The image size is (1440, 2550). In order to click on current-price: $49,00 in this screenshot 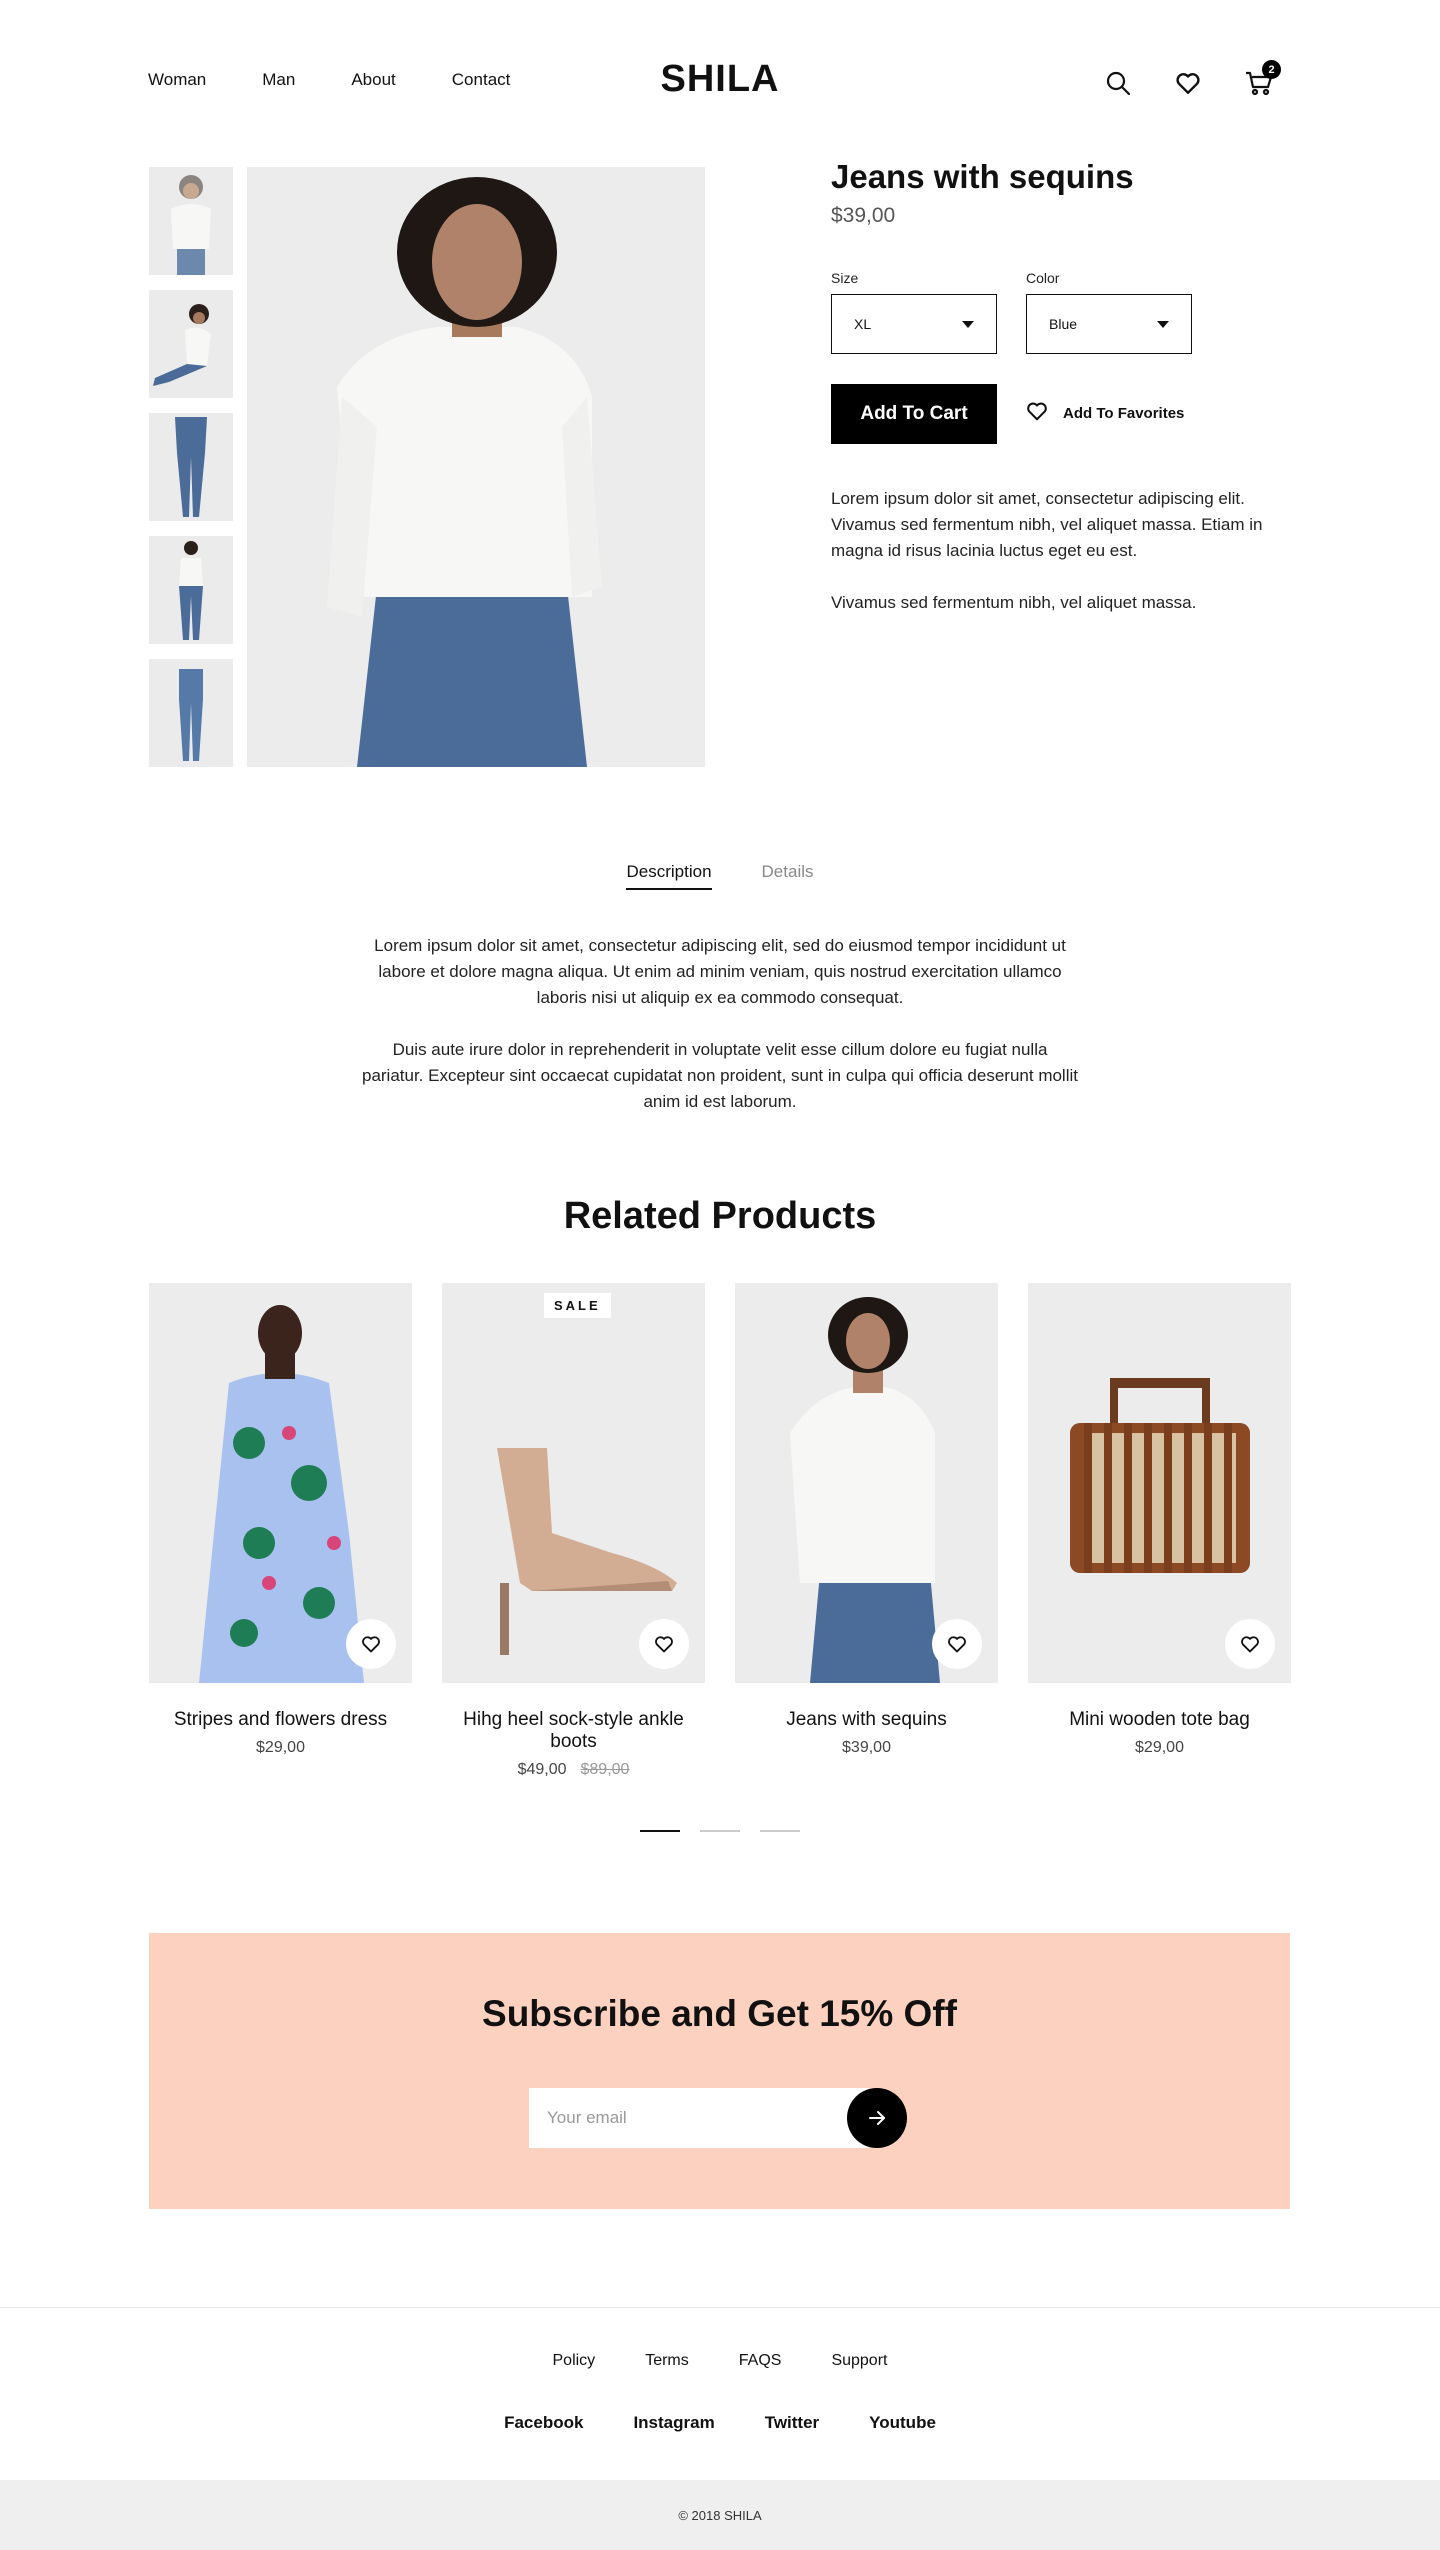, I will do `click(542, 1769)`.